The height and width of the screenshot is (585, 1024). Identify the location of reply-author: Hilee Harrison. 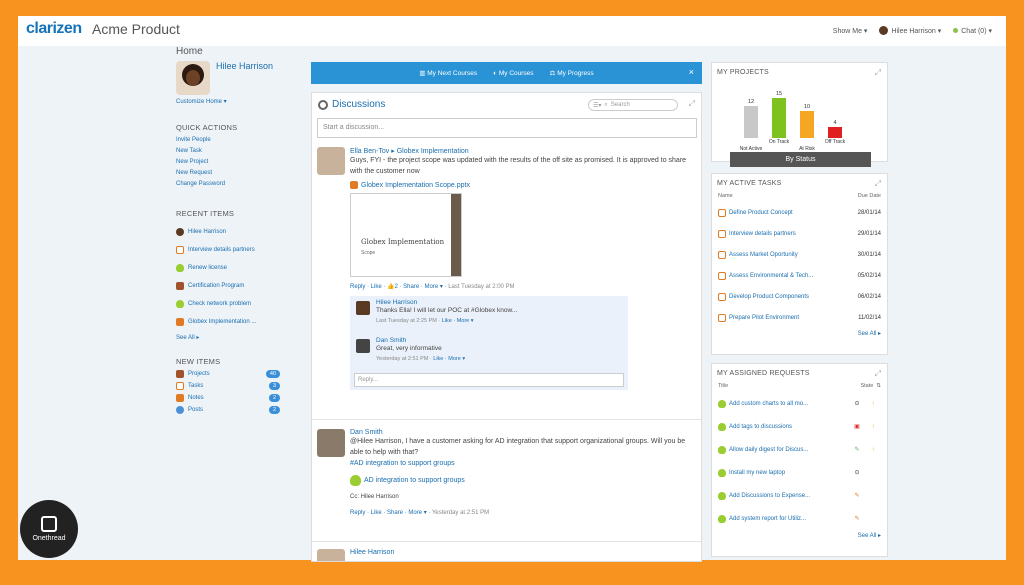
(500, 302).